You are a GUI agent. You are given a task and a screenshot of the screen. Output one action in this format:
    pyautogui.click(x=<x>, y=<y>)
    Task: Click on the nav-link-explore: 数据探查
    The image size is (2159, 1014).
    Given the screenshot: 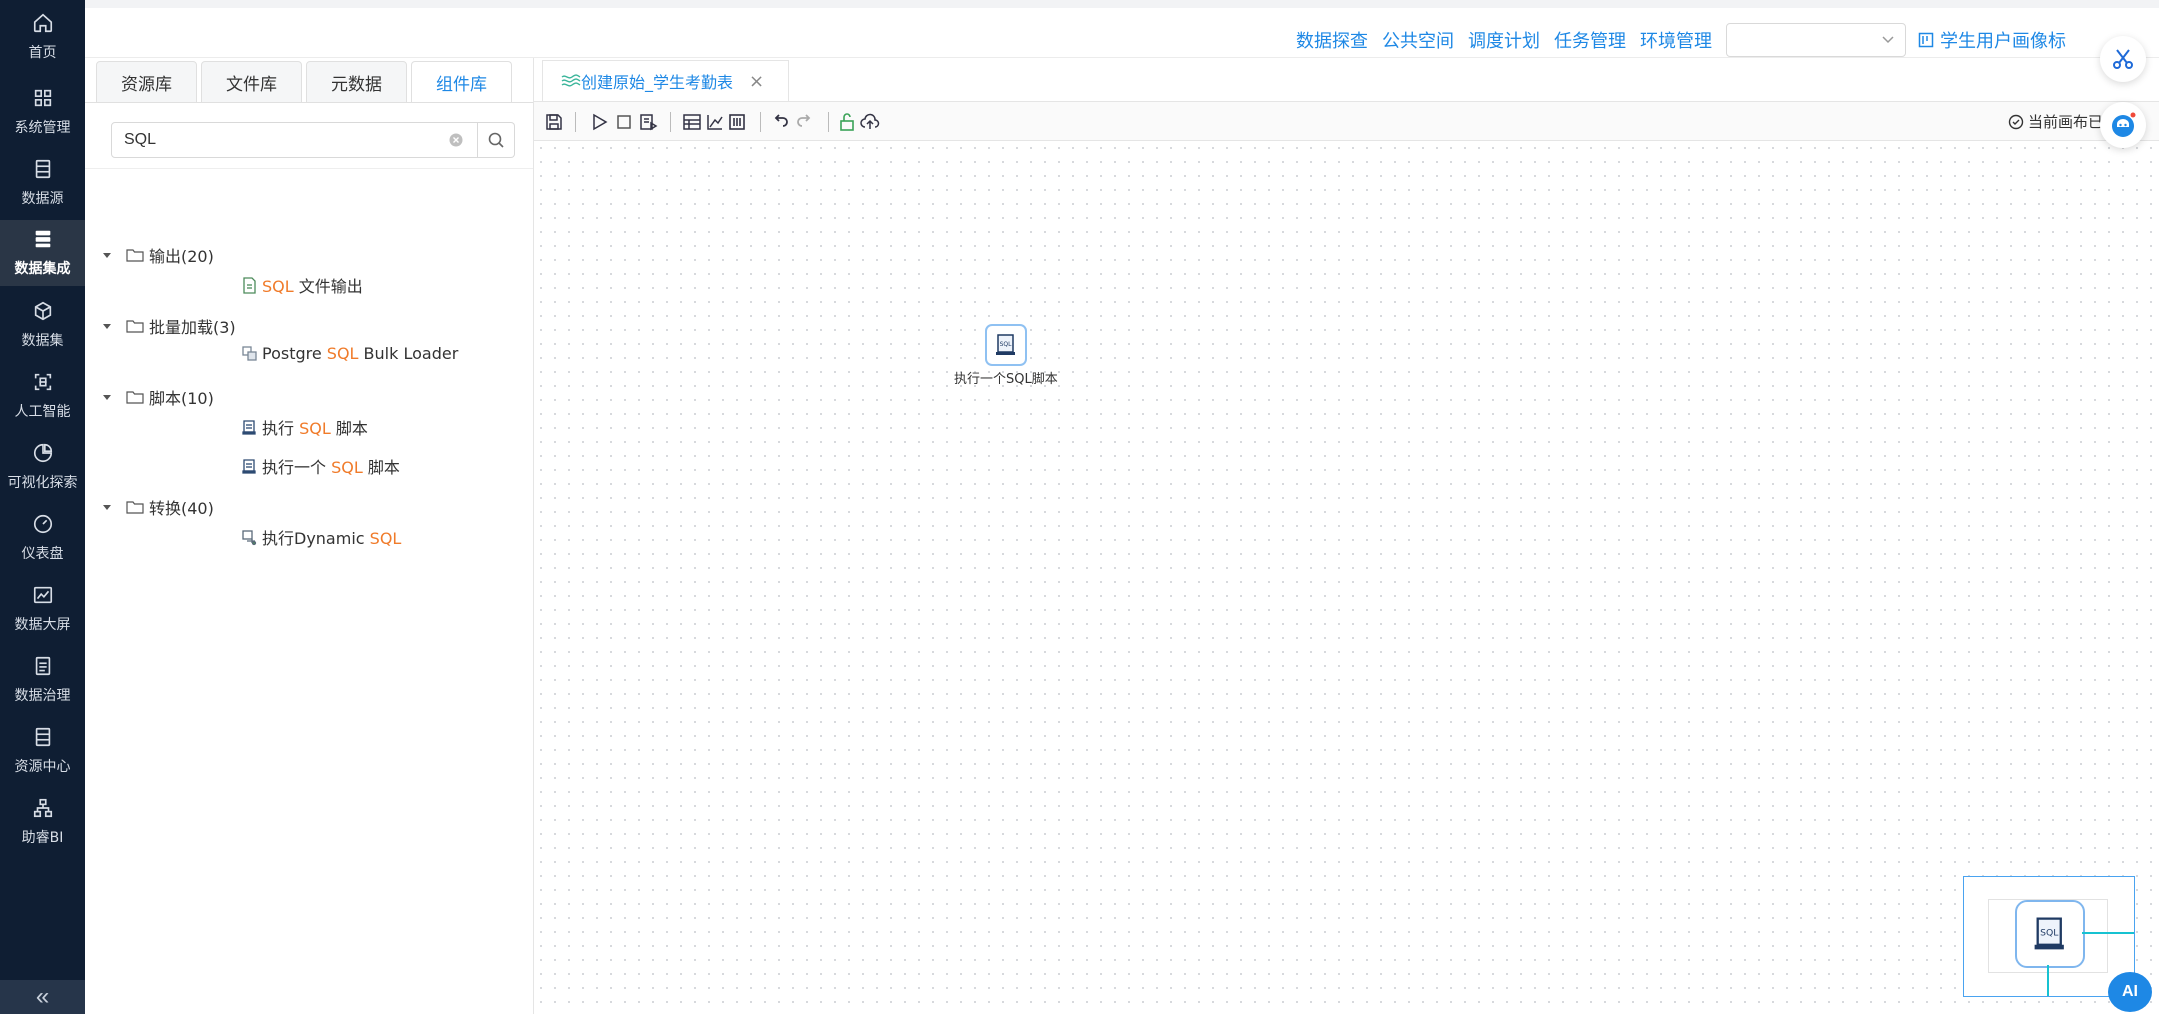 What is the action you would take?
    pyautogui.click(x=1332, y=40)
    